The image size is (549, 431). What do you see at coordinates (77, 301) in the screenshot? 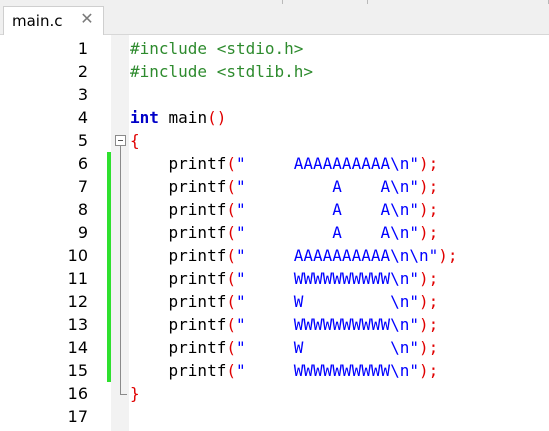
I see `line-number: 12` at bounding box center [77, 301].